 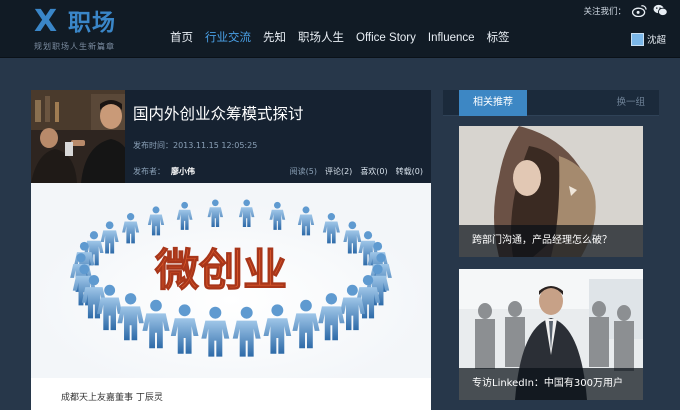 What do you see at coordinates (321, 38) in the screenshot?
I see `nav-item-career-life: 职场人生` at bounding box center [321, 38].